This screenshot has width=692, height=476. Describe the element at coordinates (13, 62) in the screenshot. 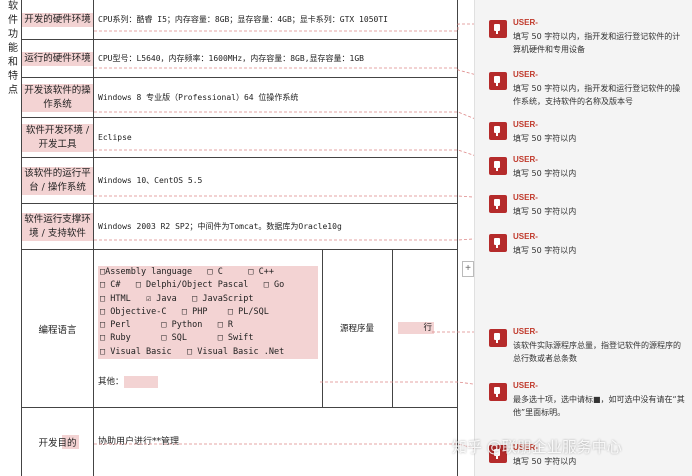

I see `side-char: 和` at that location.